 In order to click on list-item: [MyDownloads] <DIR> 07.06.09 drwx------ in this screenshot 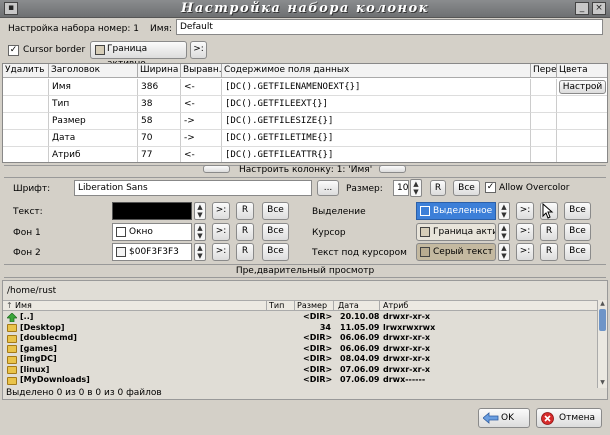, I will do `click(300, 380)`.